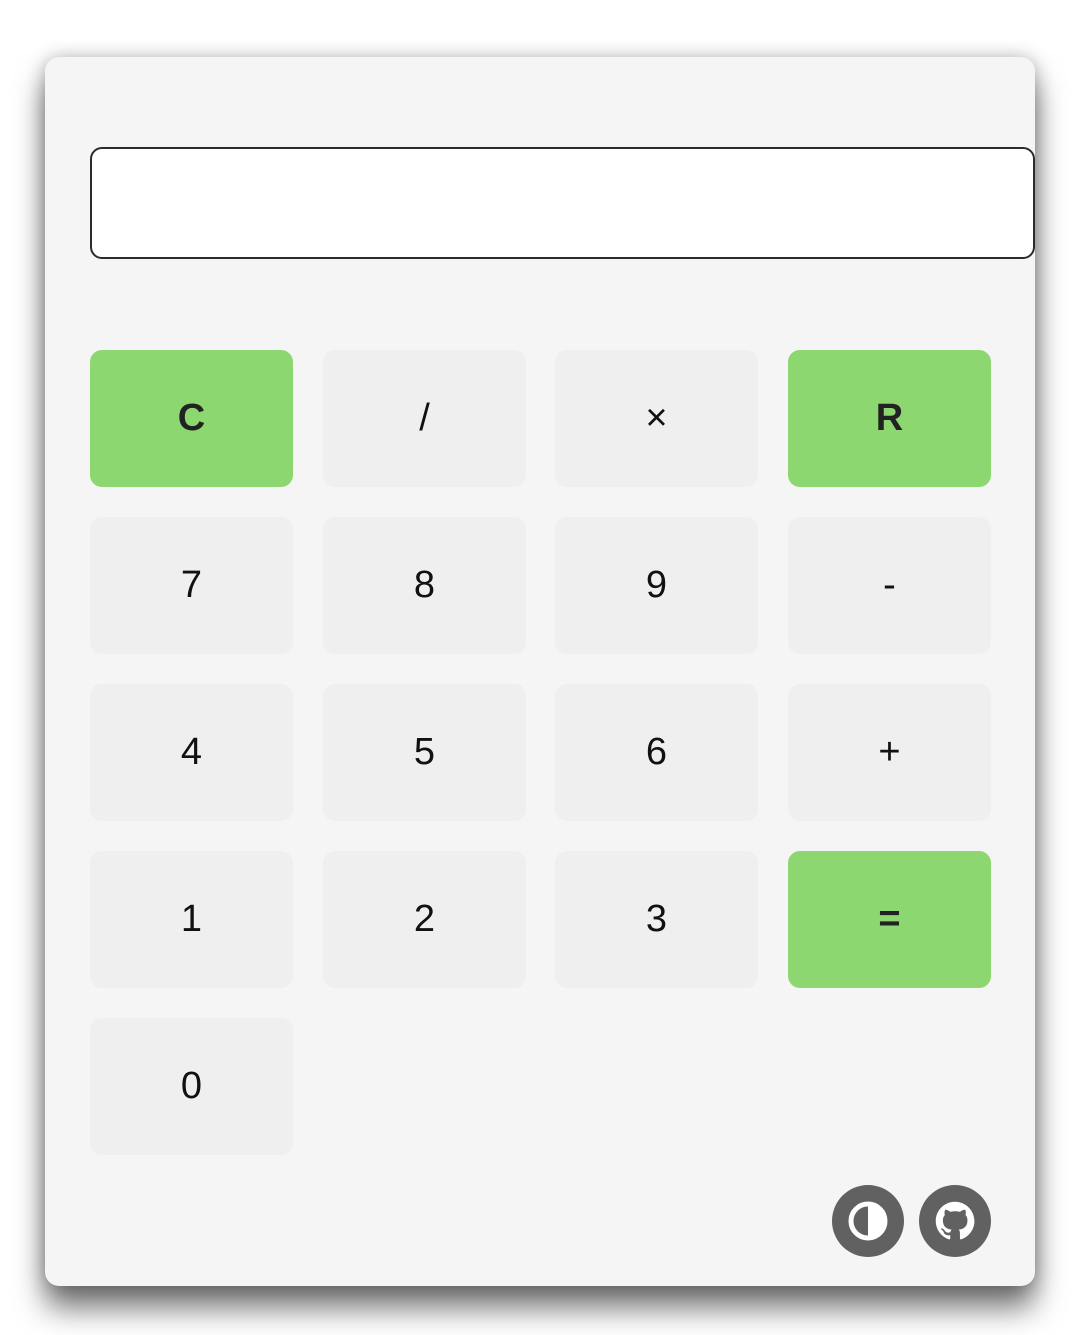 The width and height of the screenshot is (1080, 1335). Describe the element at coordinates (889, 418) in the screenshot. I see `reset-button: R` at that location.